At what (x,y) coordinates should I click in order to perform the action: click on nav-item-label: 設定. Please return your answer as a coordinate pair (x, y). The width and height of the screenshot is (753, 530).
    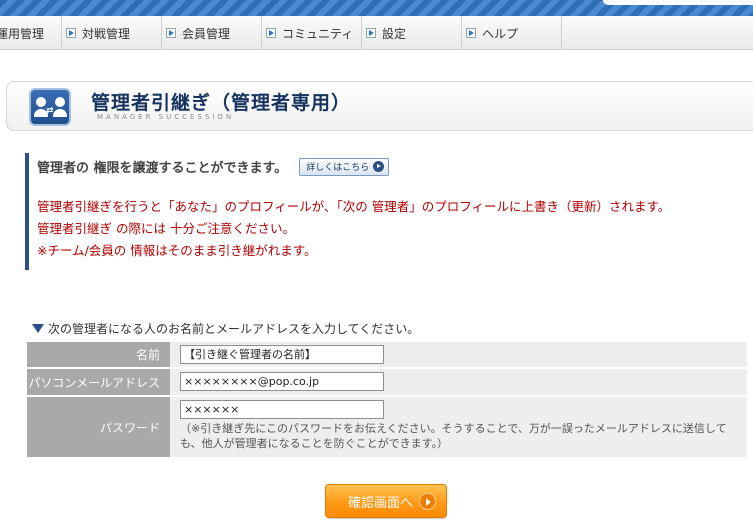
    Looking at the image, I should click on (394, 33).